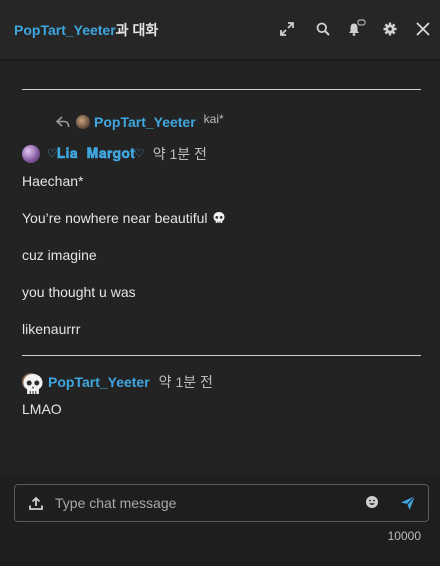 This screenshot has height=566, width=440. What do you see at coordinates (137, 30) in the screenshot?
I see `chat-title-suffix: 과 대화` at bounding box center [137, 30].